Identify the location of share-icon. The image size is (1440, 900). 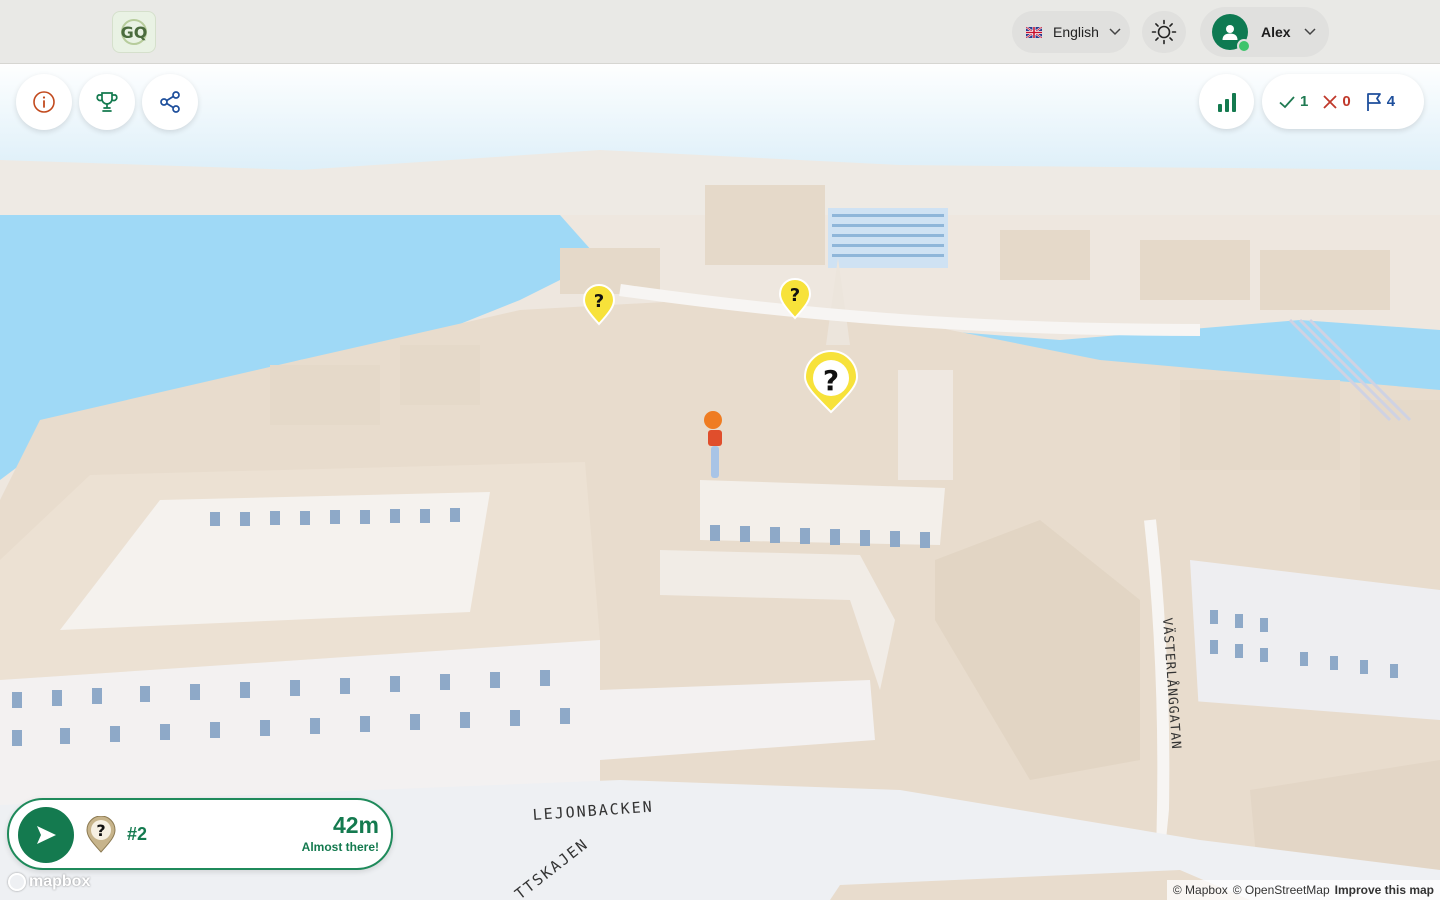
(170, 102).